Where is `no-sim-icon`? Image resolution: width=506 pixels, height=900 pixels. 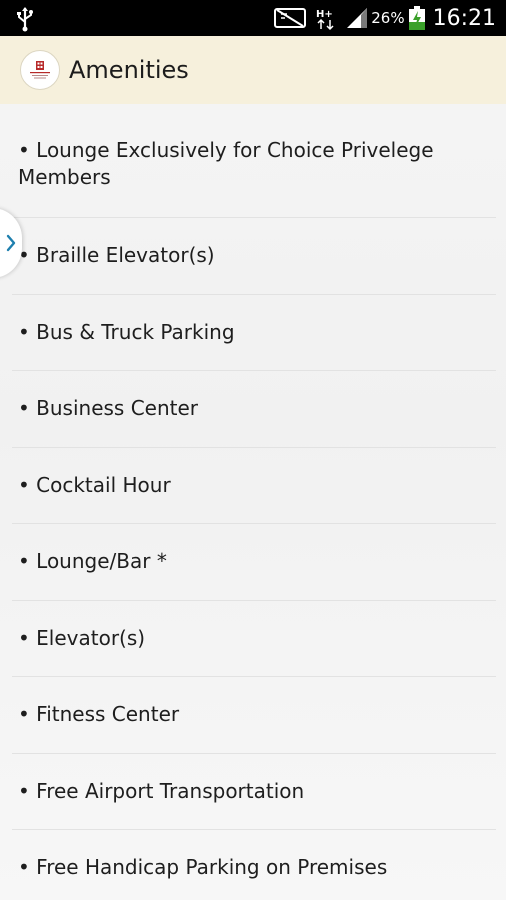
no-sim-icon is located at coordinates (290, 18).